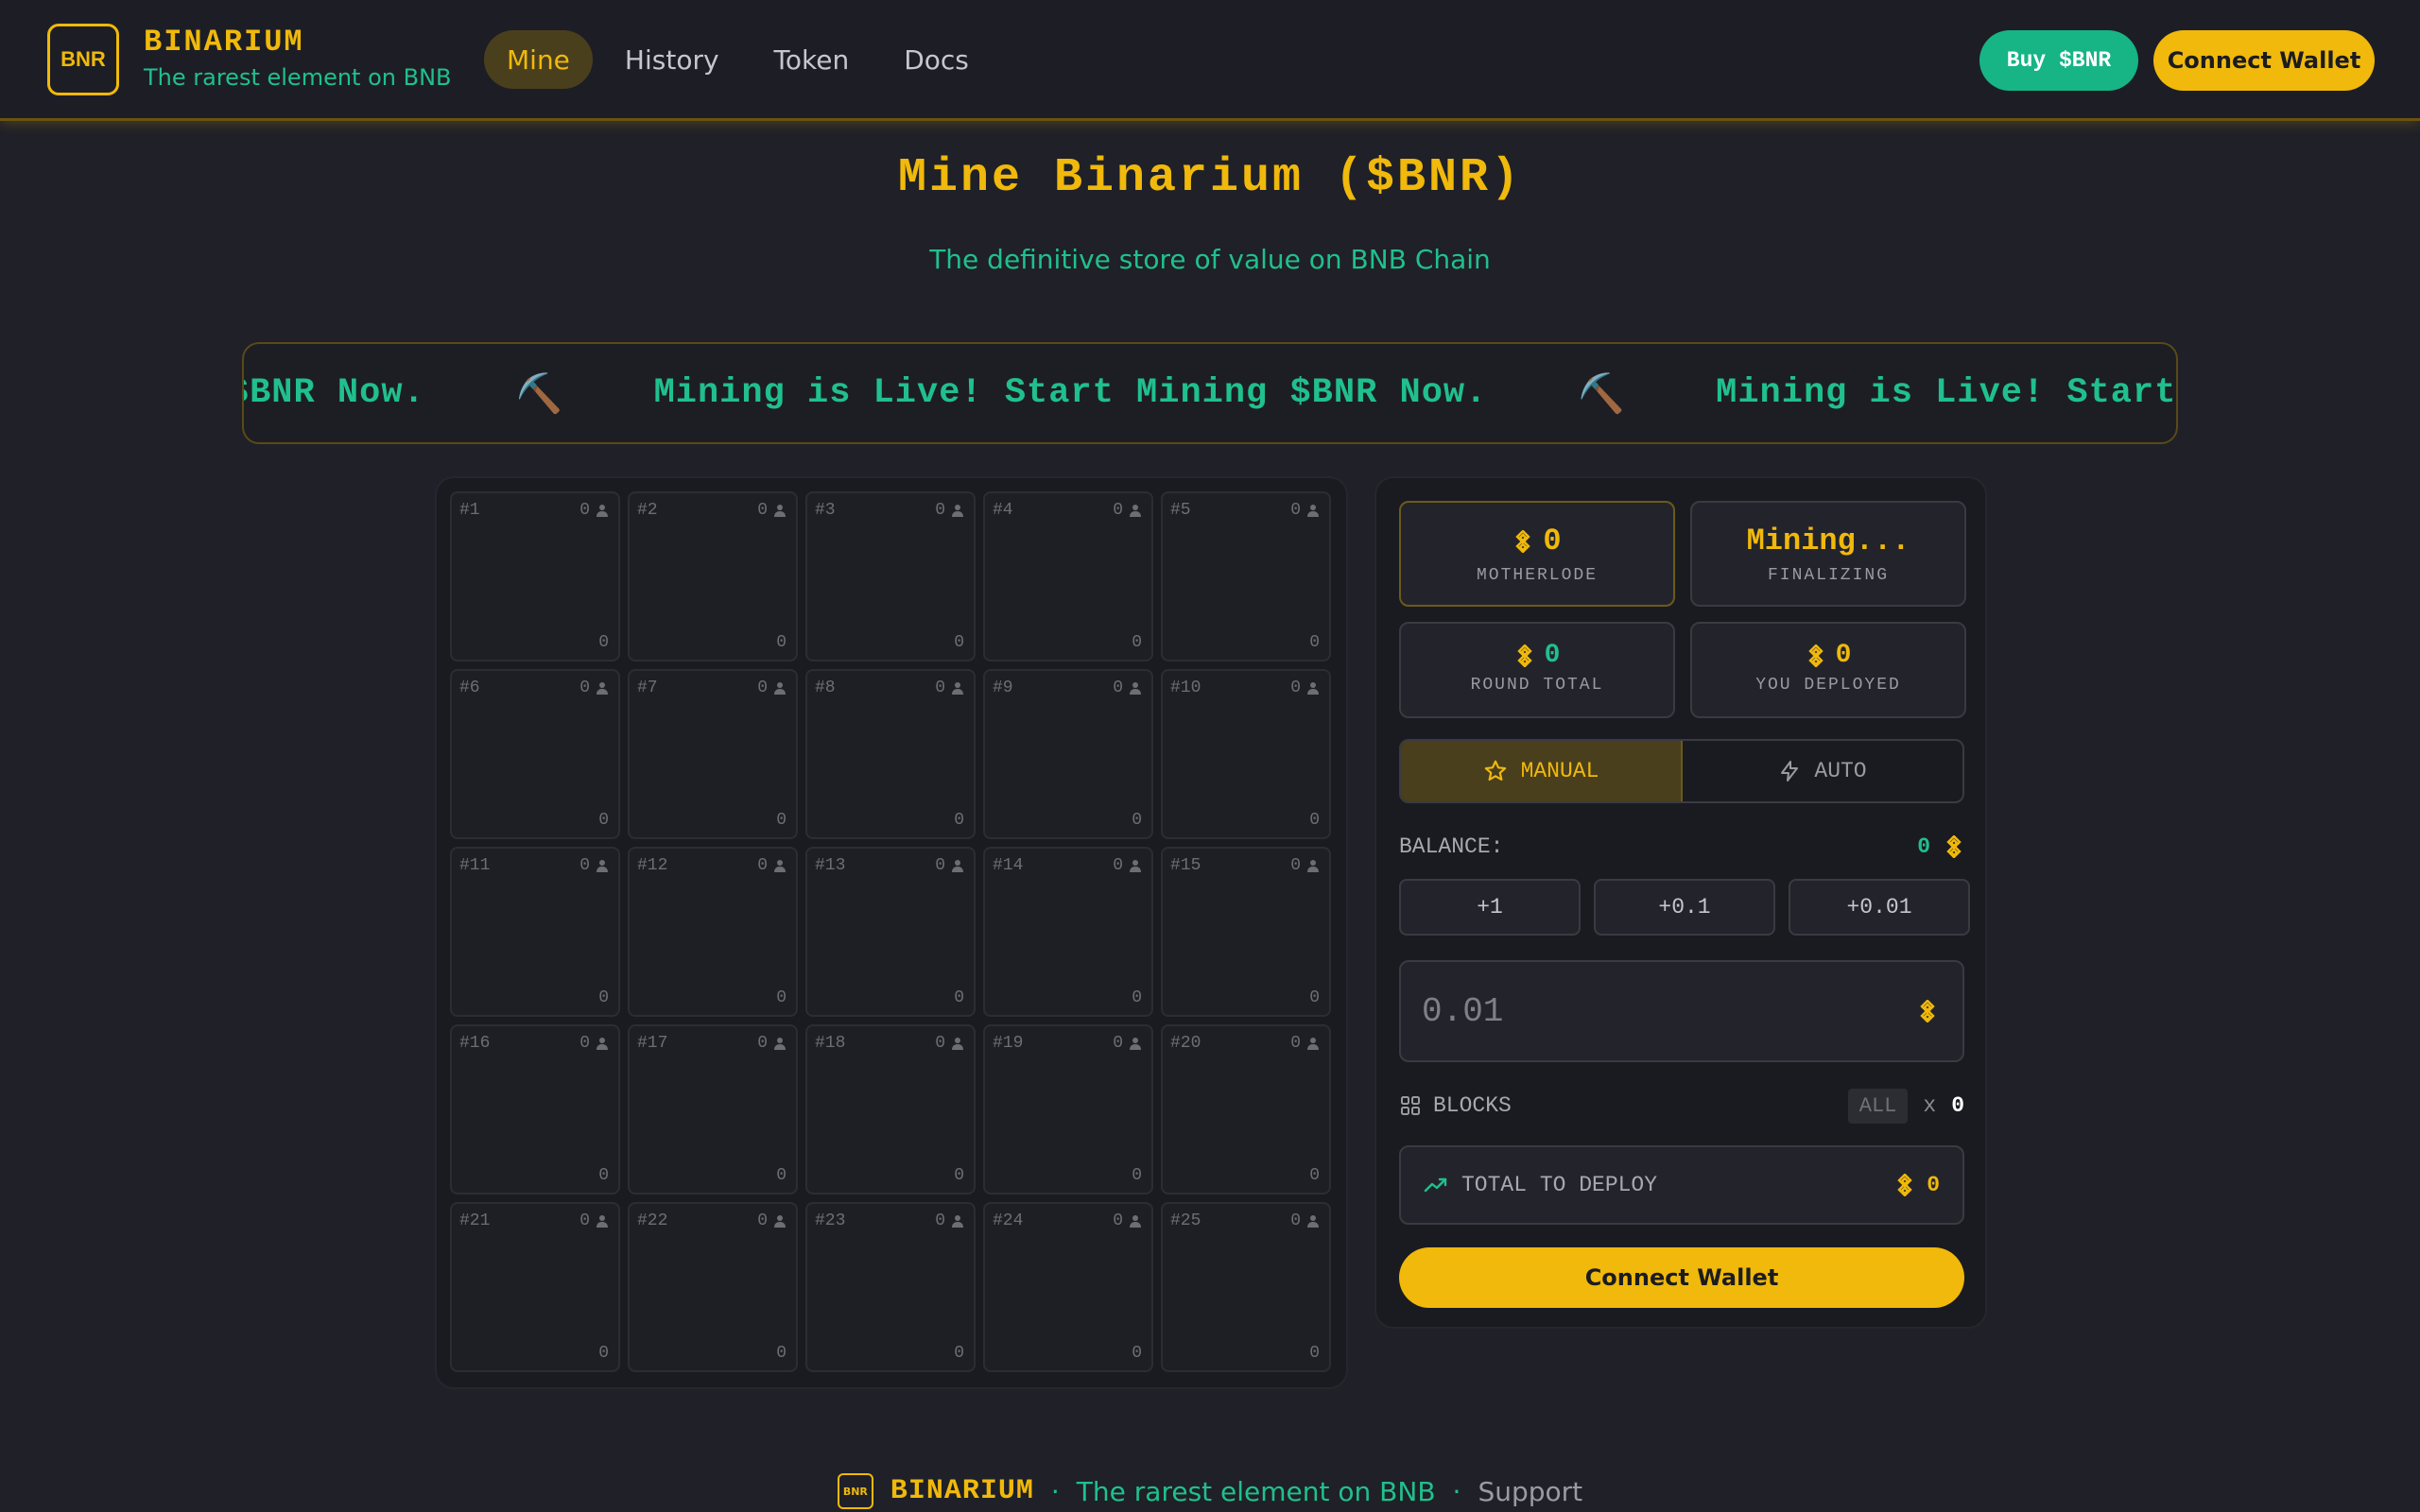 The width and height of the screenshot is (2420, 1512). Describe the element at coordinates (1185, 688) in the screenshot. I see `block-id: #10` at that location.